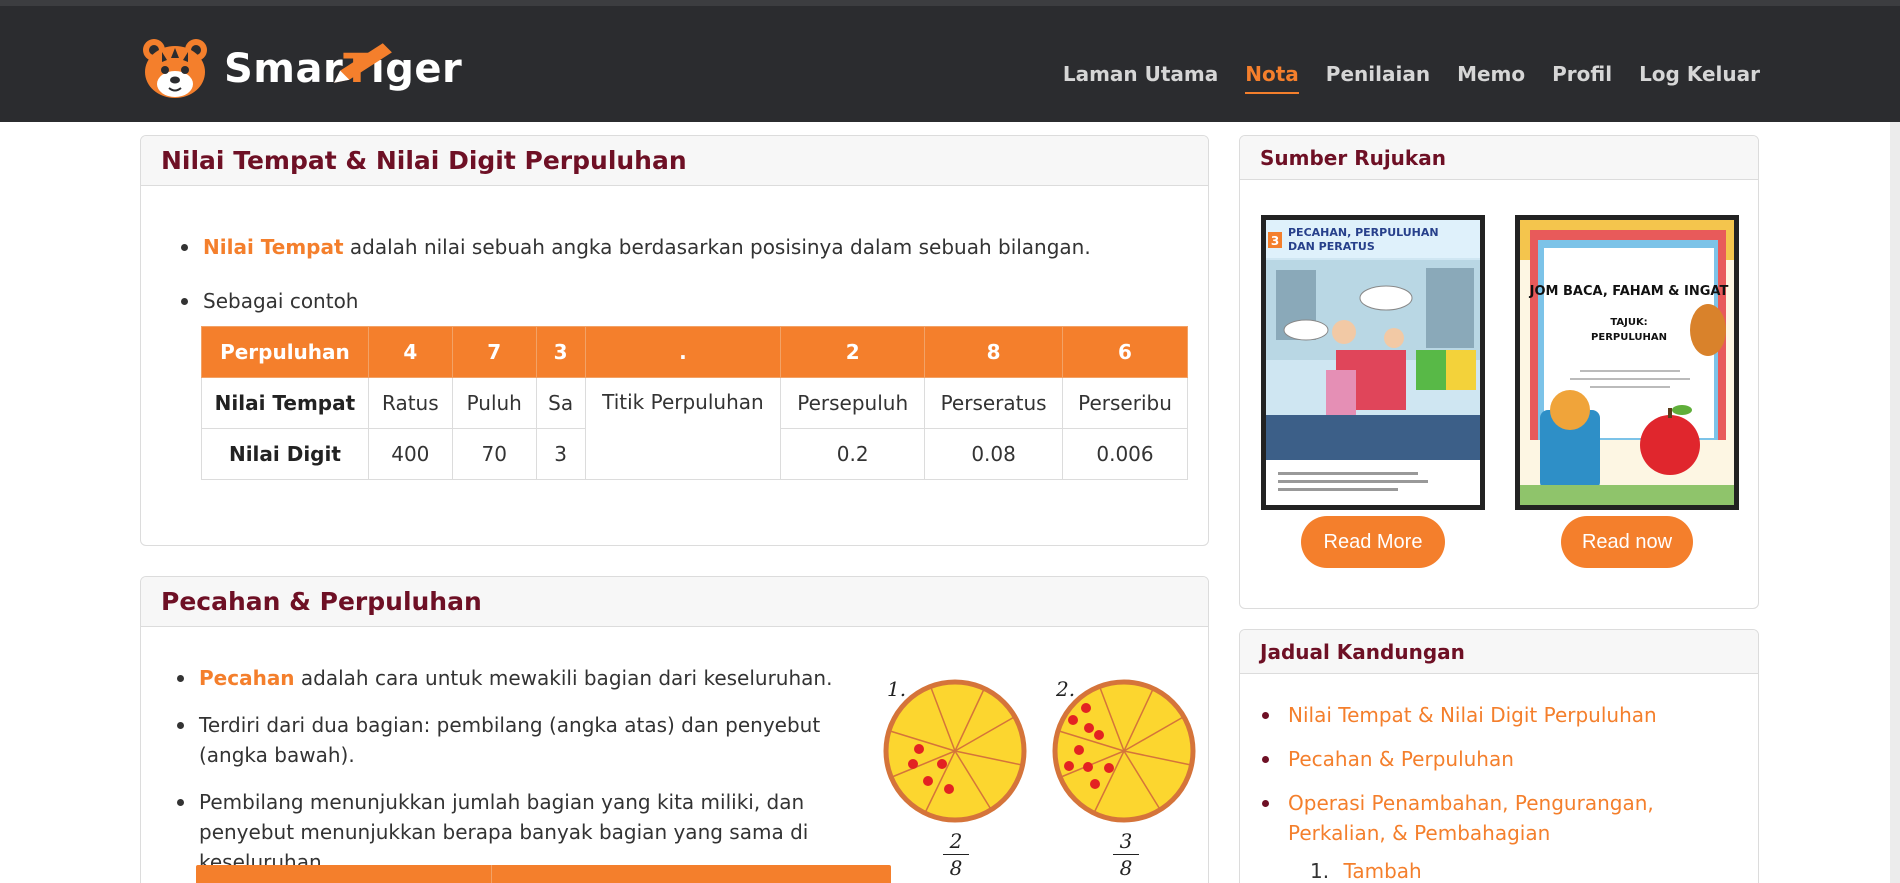 The image size is (1900, 883). I want to click on table-header: 3, so click(560, 352).